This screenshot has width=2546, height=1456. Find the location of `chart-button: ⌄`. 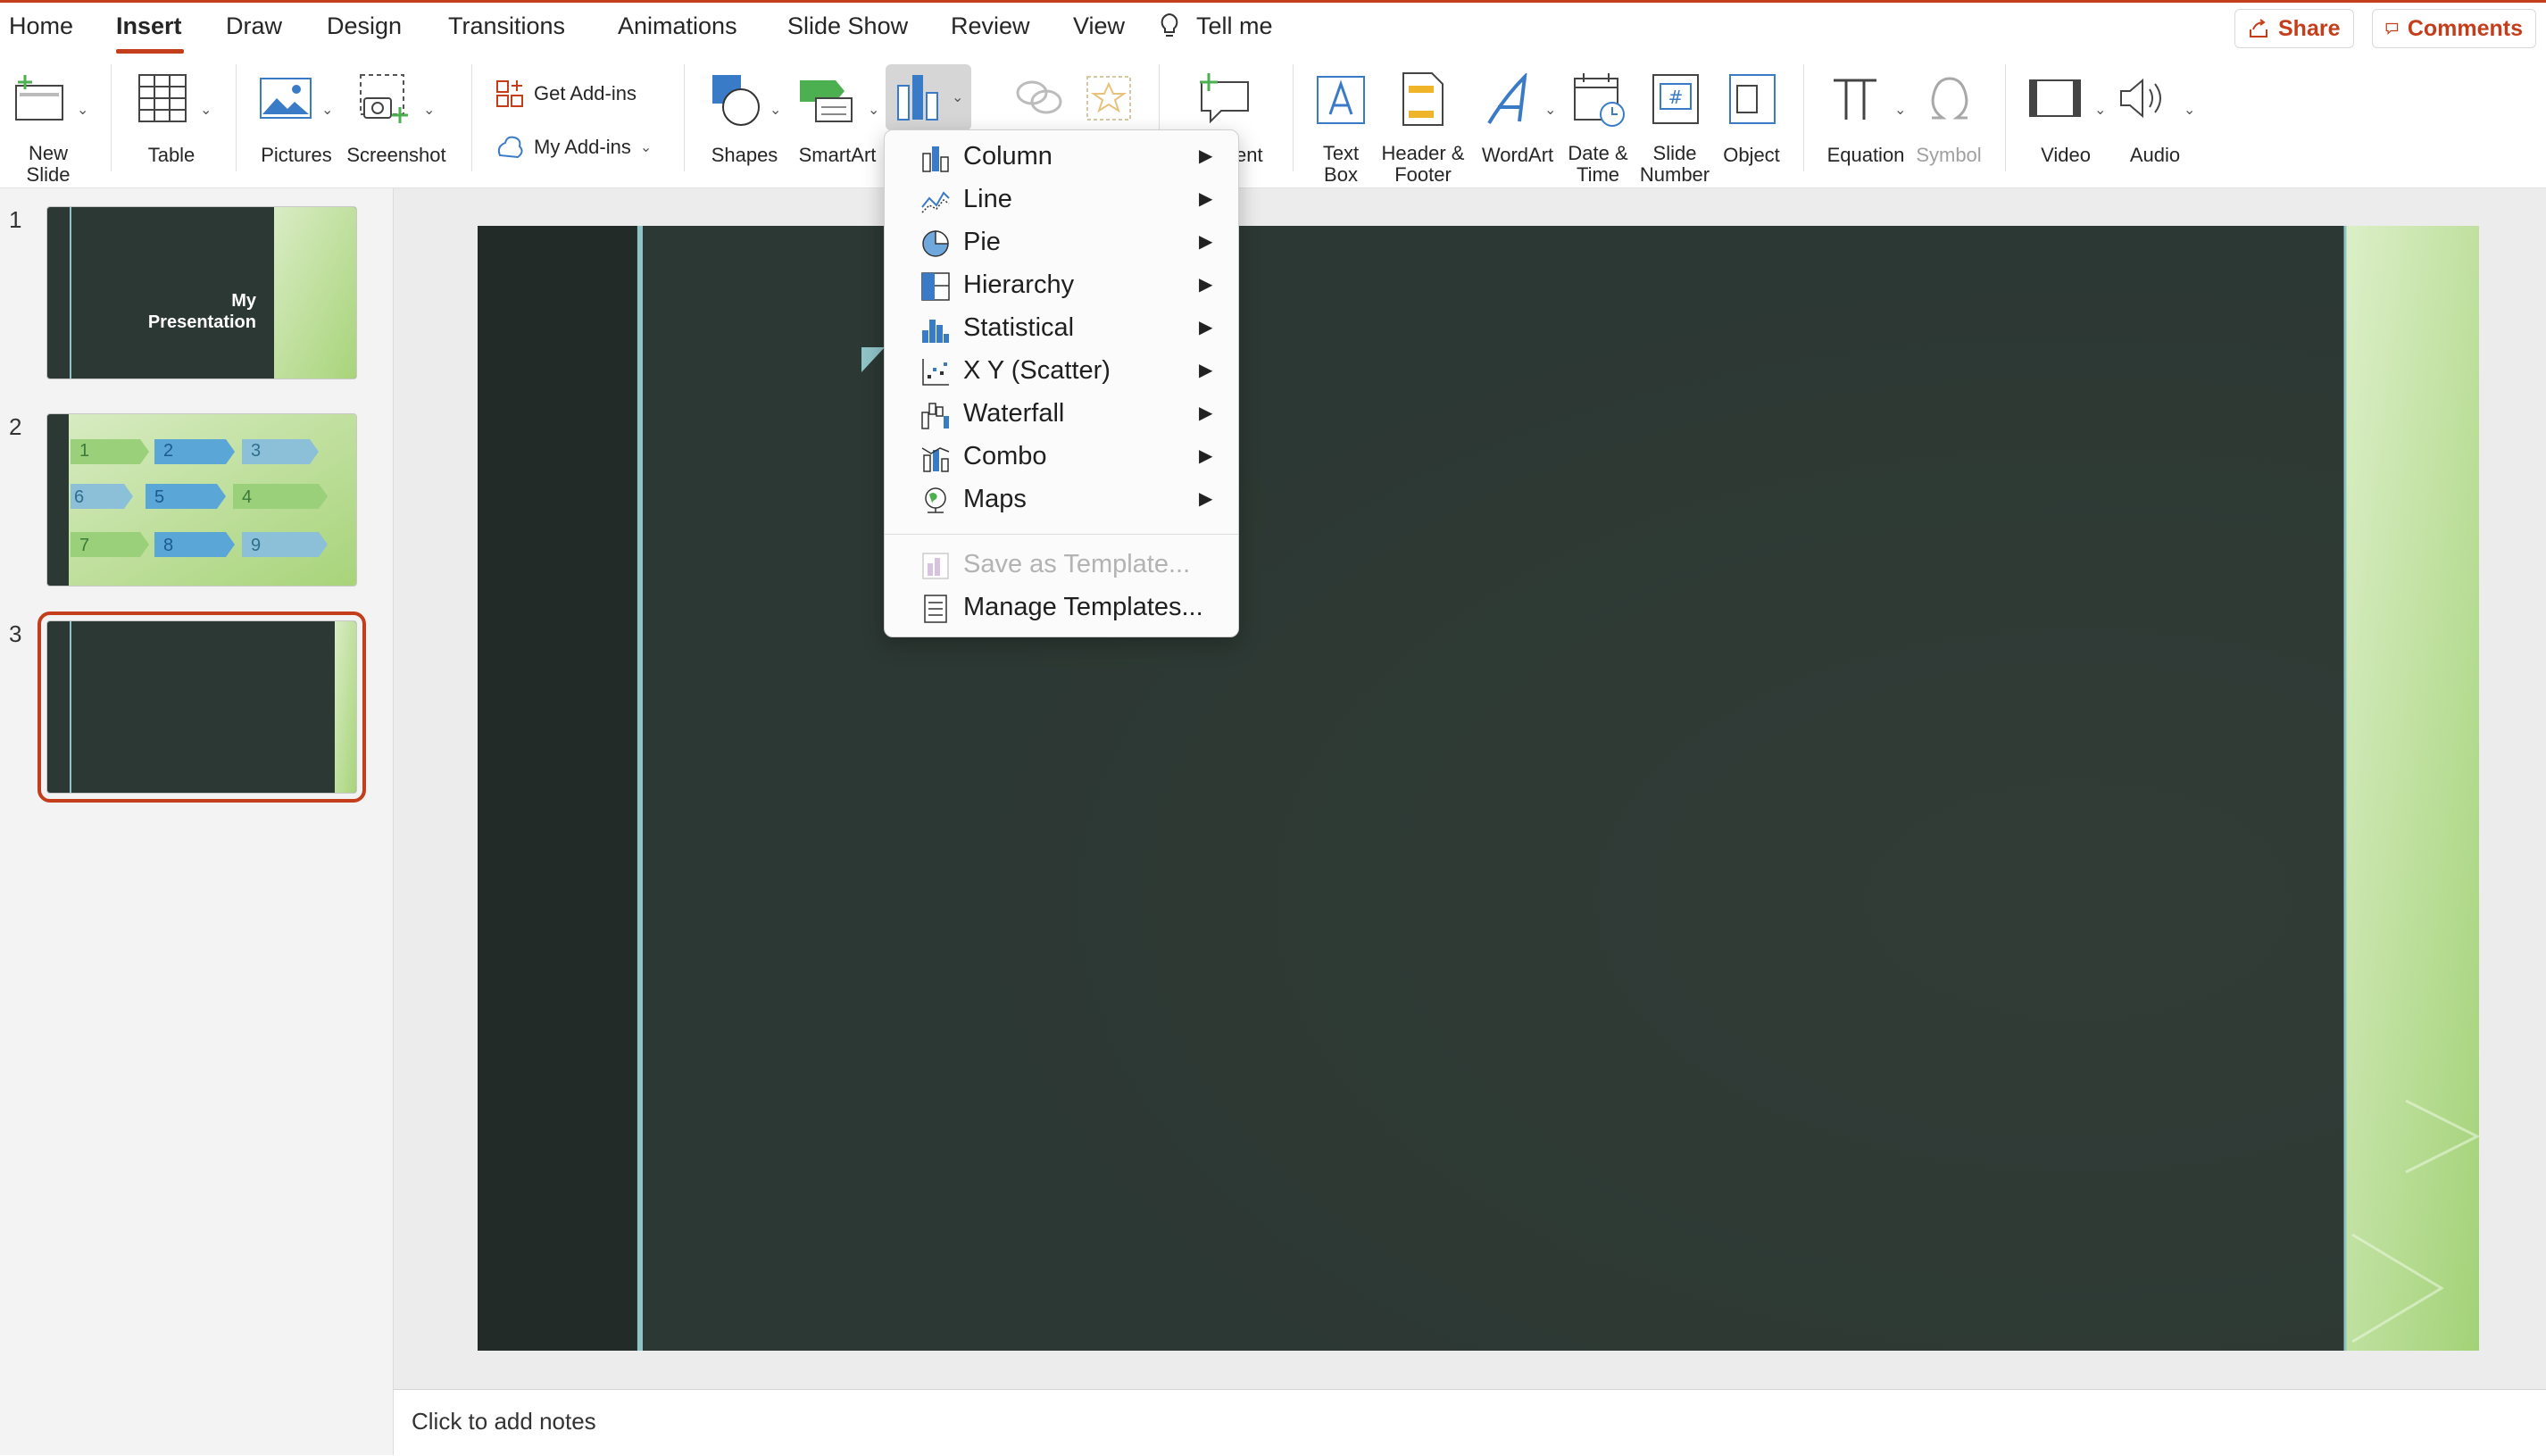

chart-button: ⌄ is located at coordinates (928, 97).